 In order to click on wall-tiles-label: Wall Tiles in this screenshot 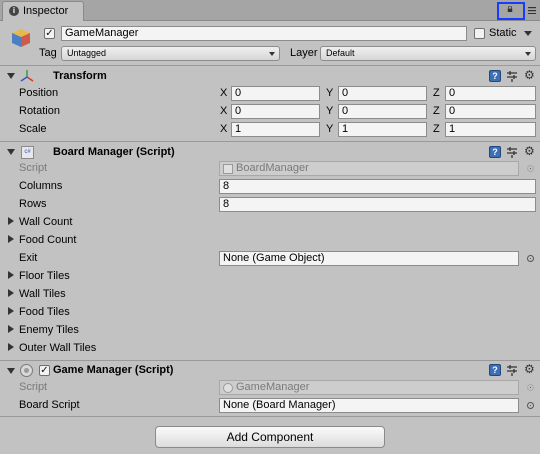, I will do `click(42, 294)`.